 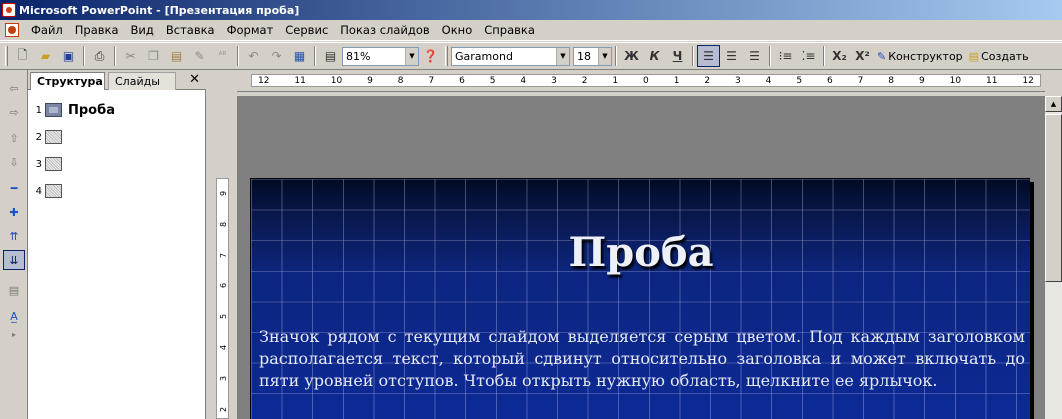 I want to click on bold-button: Ж, so click(x=631, y=56).